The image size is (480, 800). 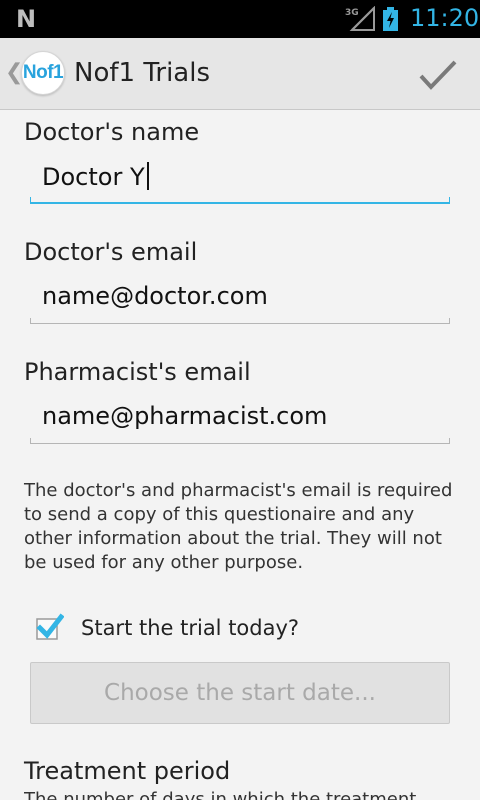 I want to click on app-logo: Nof1, so click(x=43, y=73).